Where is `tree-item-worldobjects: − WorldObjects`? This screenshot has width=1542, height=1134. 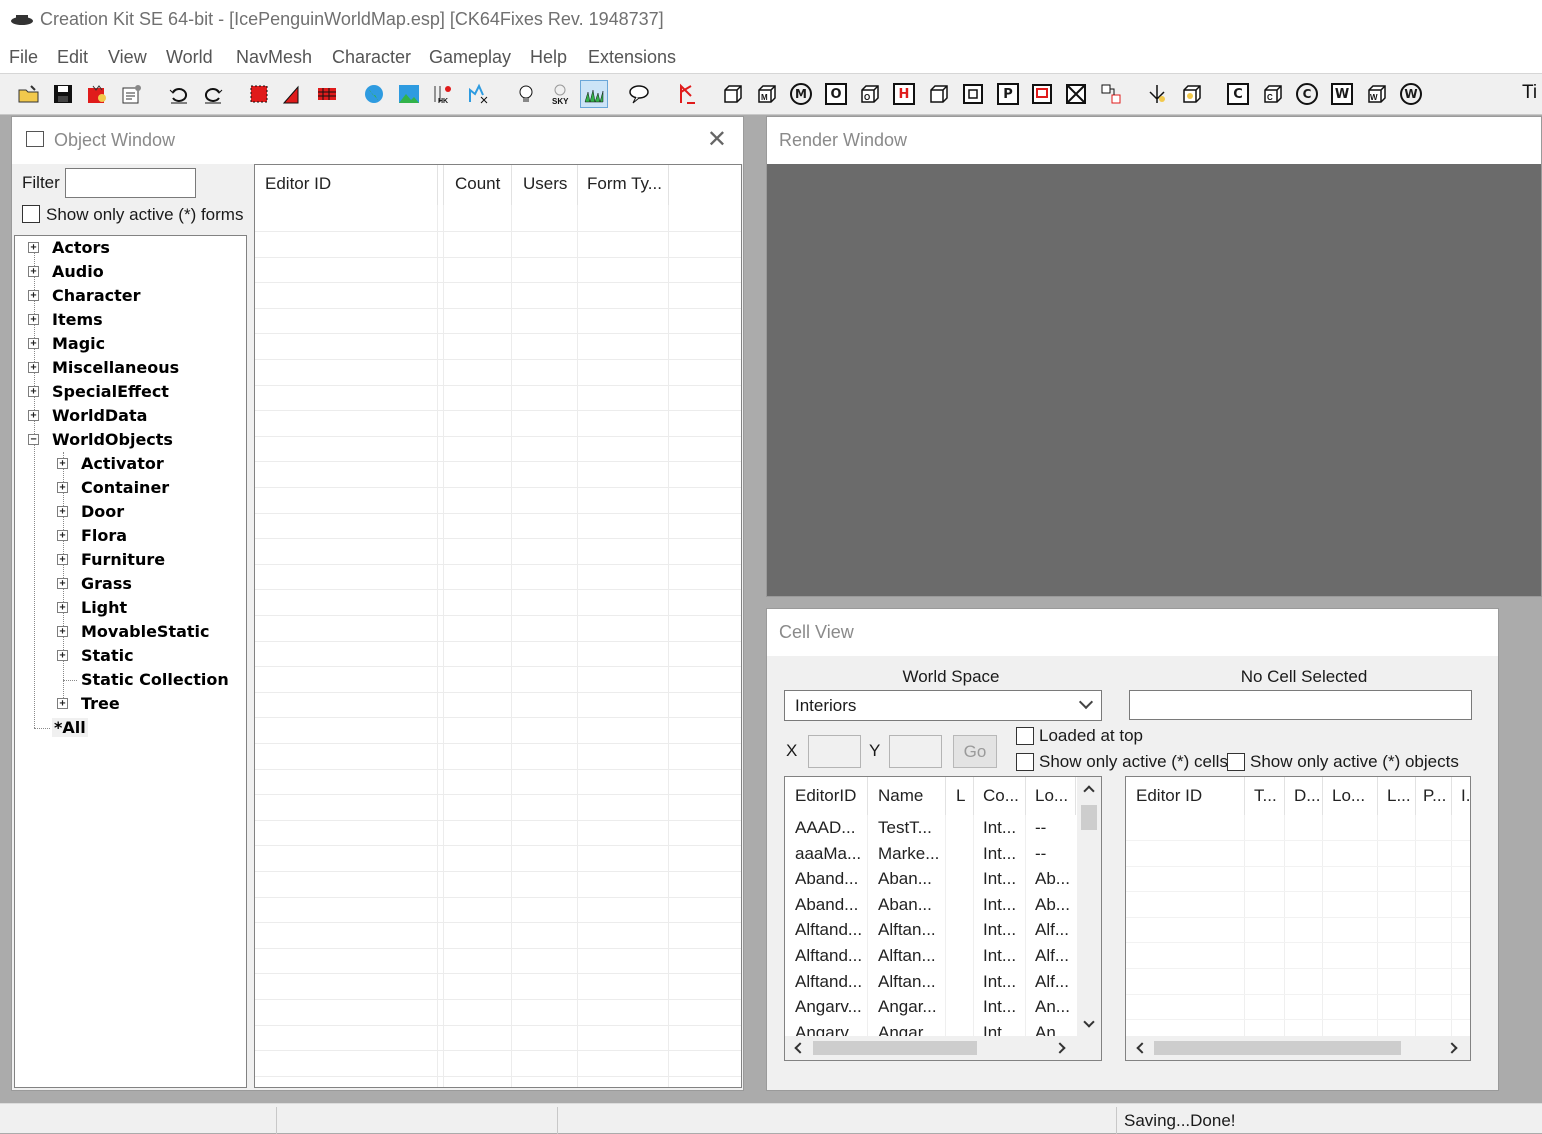
tree-item-worldobjects: − WorldObjects is located at coordinates (100, 440).